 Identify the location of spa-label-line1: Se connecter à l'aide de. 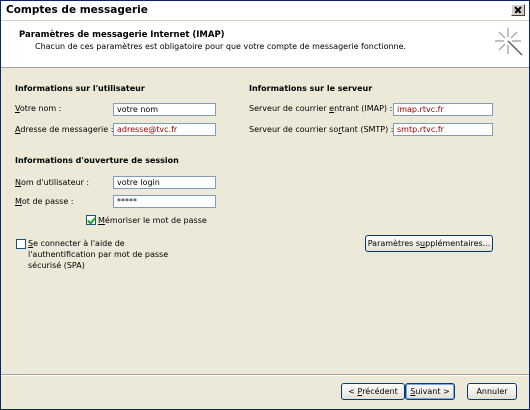
(76, 243).